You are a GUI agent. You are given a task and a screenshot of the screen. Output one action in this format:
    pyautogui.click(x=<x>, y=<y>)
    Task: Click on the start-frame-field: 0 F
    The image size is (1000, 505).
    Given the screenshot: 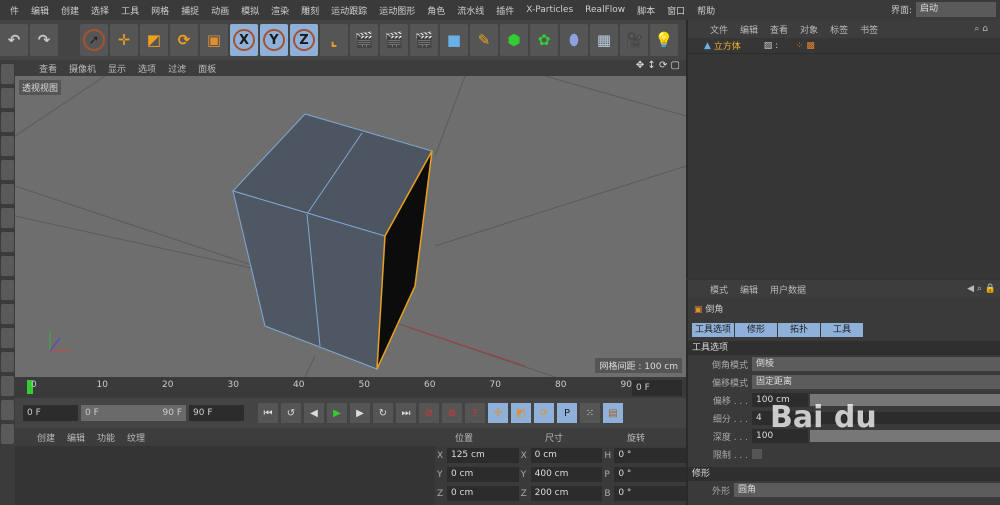 What is the action you would take?
    pyautogui.click(x=50, y=413)
    